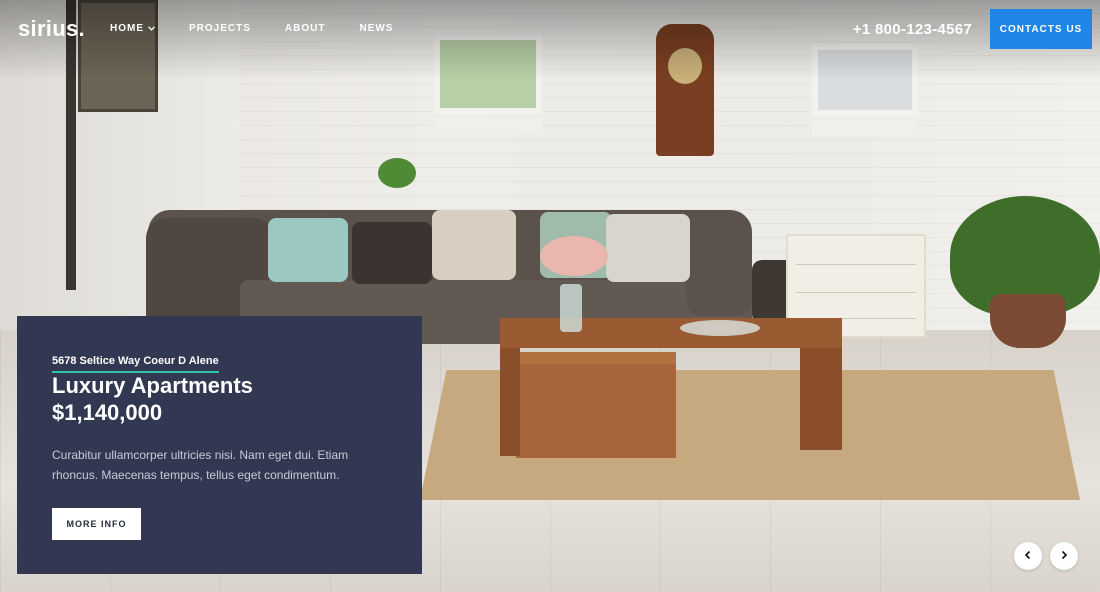  Describe the element at coordinates (392, 253) in the screenshot. I see `pillow-dark` at that location.